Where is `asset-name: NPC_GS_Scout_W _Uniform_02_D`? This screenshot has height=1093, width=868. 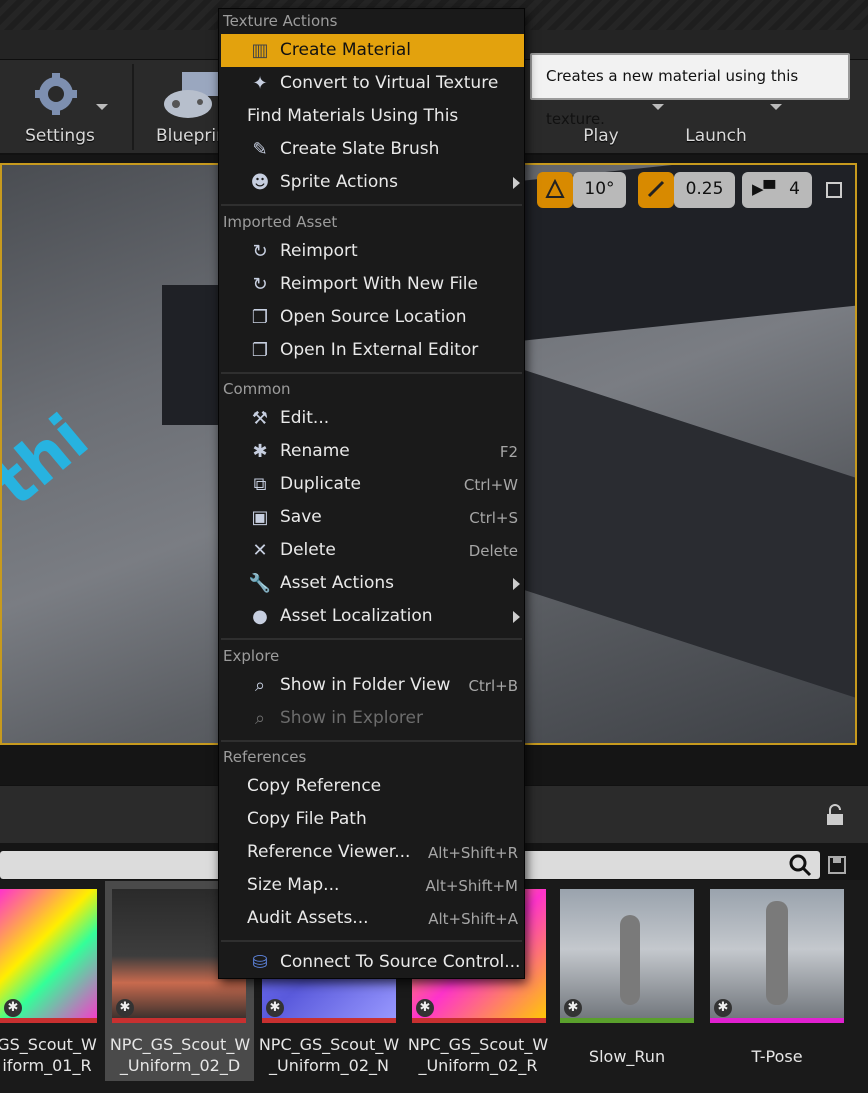
asset-name: NPC_GS_Scout_W _Uniform_02_D is located at coordinates (180, 1055).